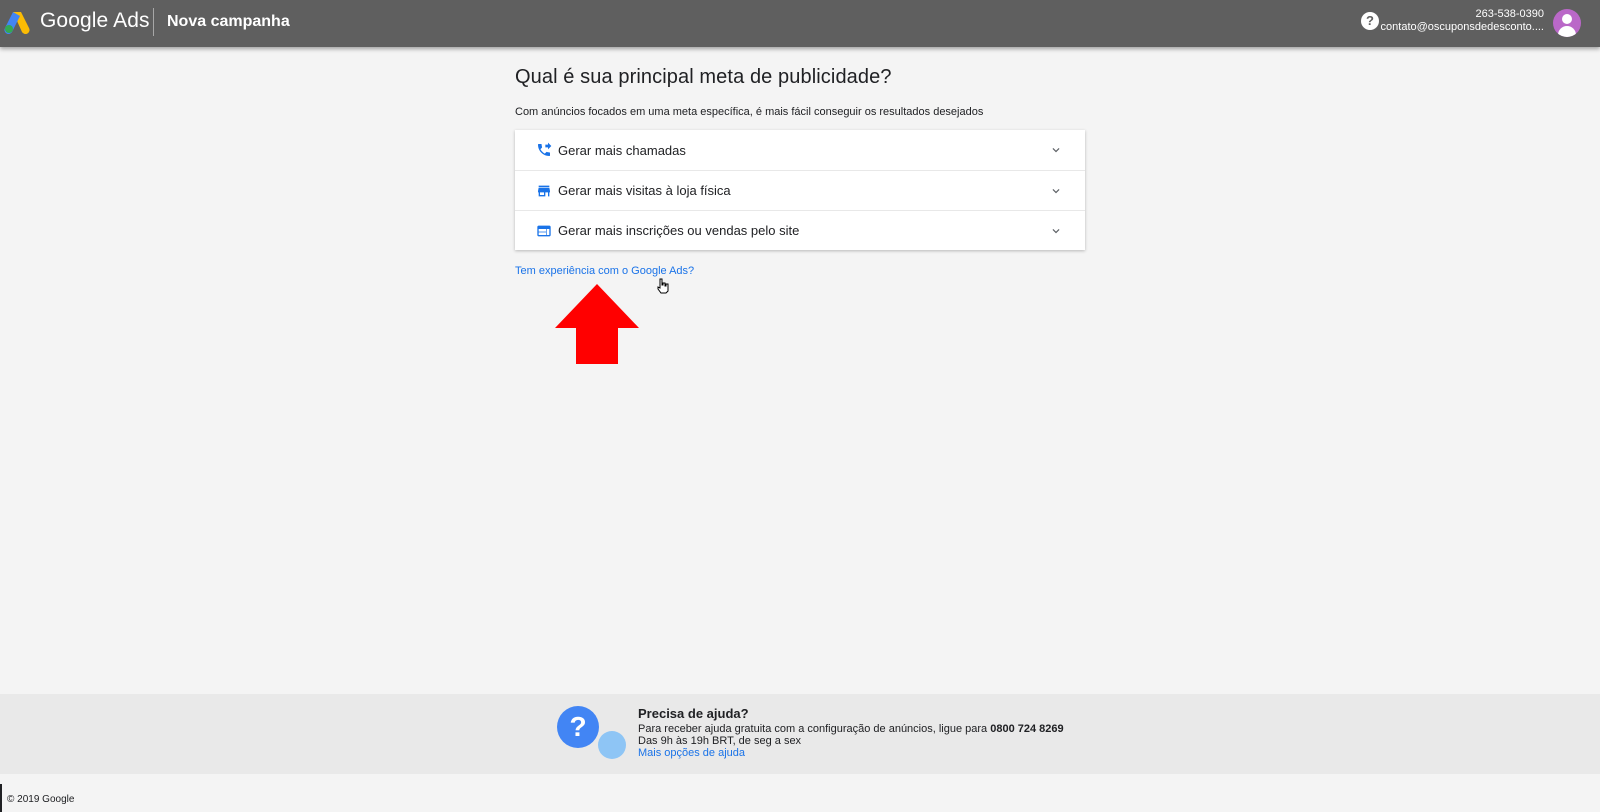  Describe the element at coordinates (1567, 31) in the screenshot. I see `avatar-body` at that location.